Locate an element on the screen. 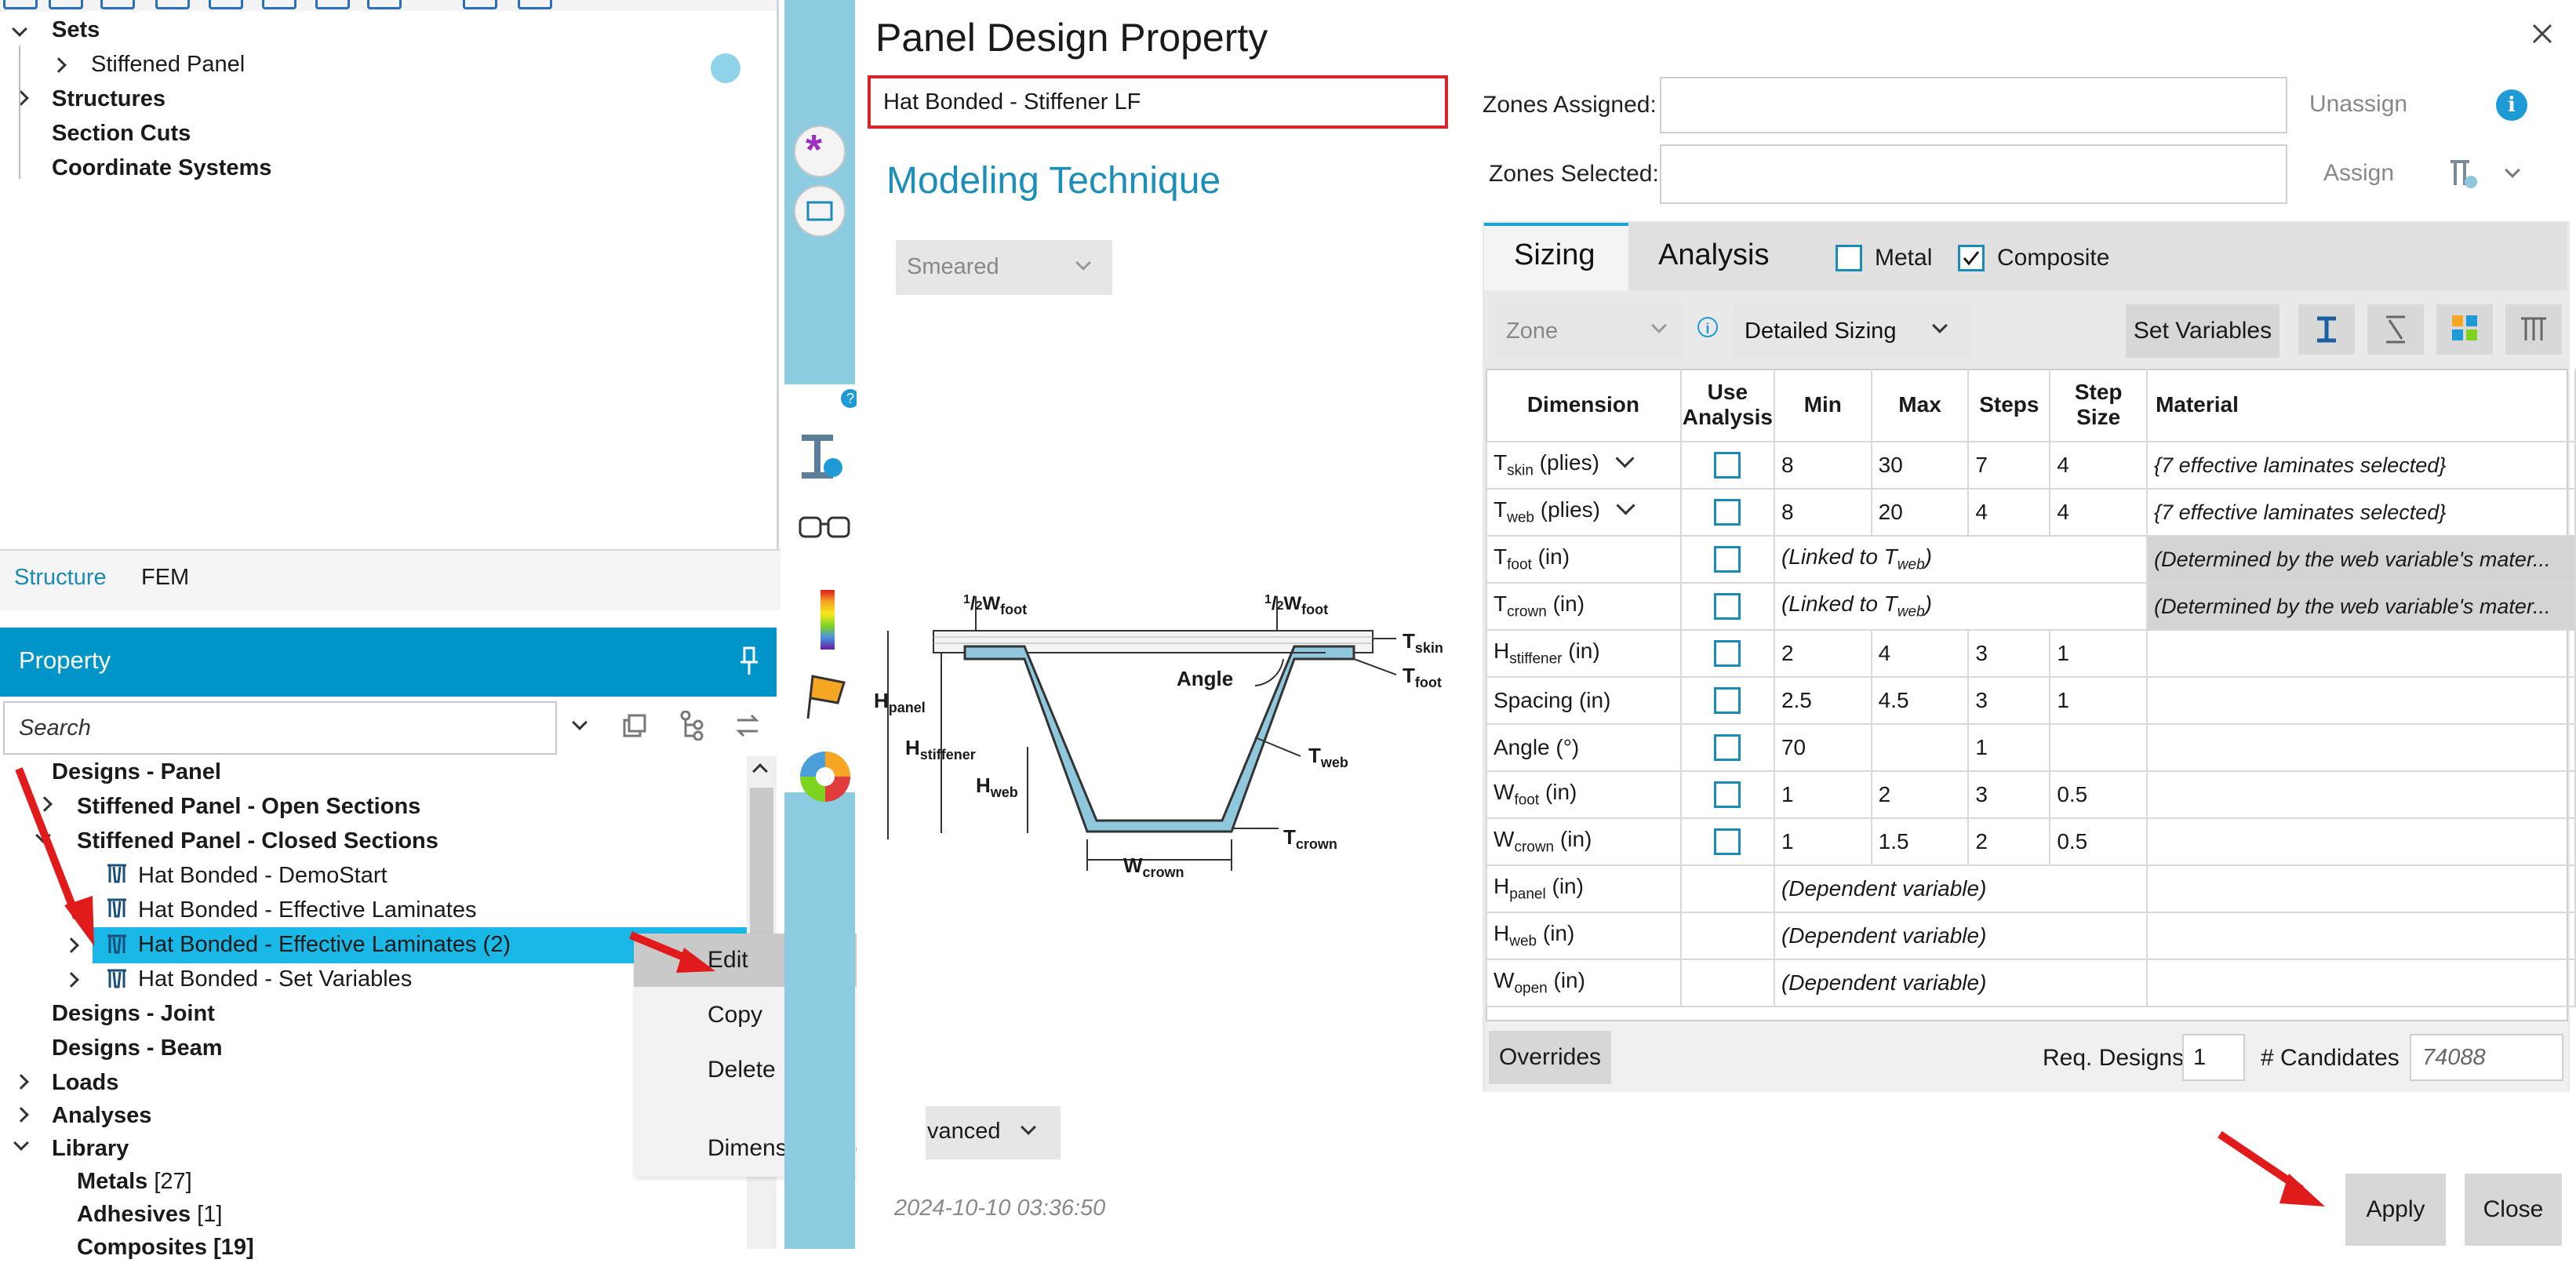 This screenshot has height=1263, width=2576. tree-item-open-sections: Stiffened Panel - Open Sections is located at coordinates (248, 807).